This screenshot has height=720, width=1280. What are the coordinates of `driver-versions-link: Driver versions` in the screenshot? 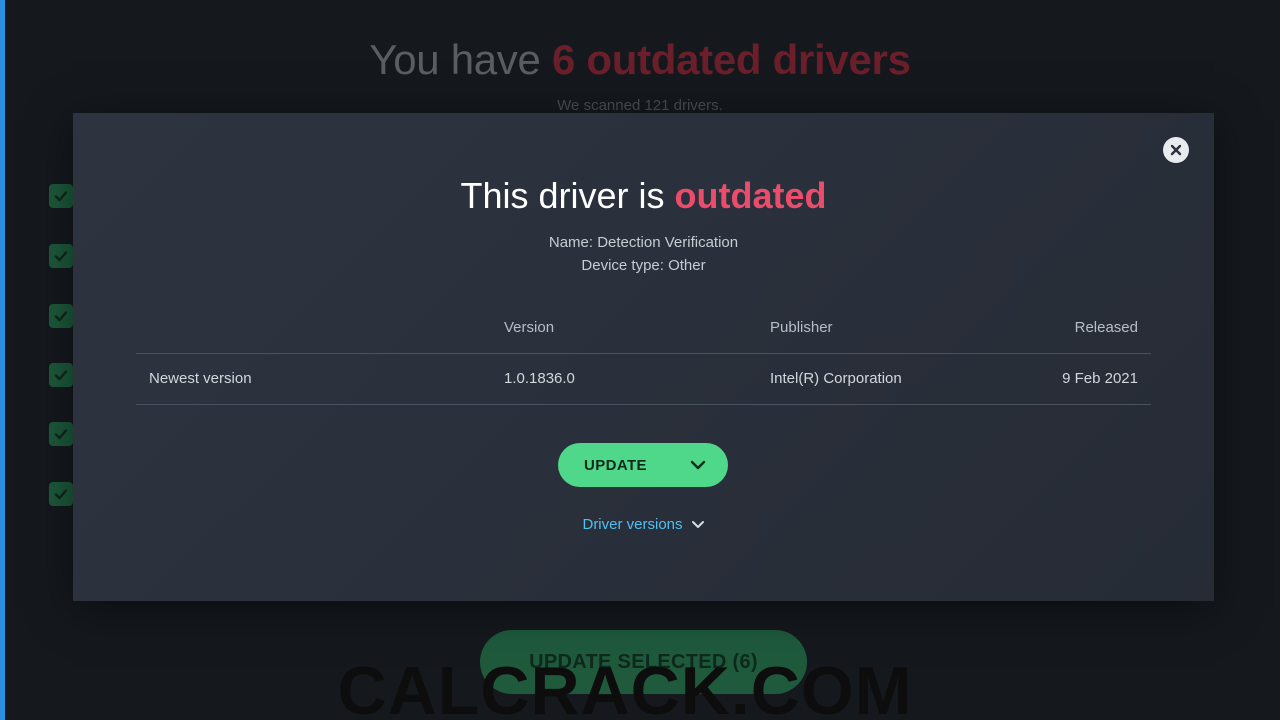 It's located at (643, 524).